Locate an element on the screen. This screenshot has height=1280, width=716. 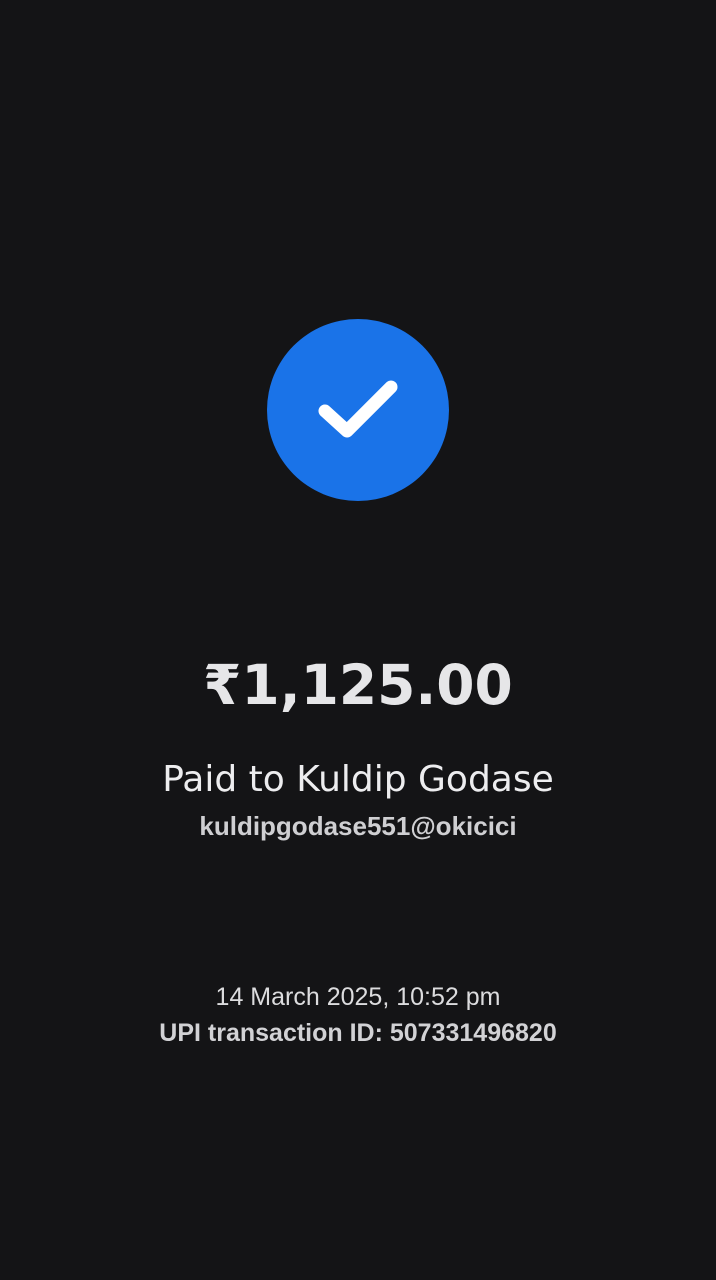
transaction-datetime: 14 March 2025, 10:52 pm is located at coordinates (358, 997).